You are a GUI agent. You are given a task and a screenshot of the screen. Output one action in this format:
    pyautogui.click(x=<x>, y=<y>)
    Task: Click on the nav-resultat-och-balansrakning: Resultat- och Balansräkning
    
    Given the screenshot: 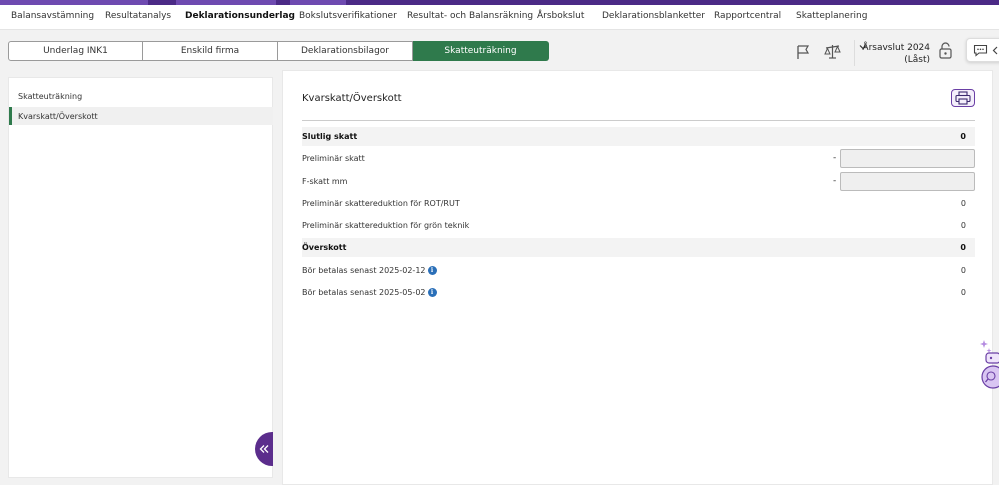 What is the action you would take?
    pyautogui.click(x=470, y=16)
    